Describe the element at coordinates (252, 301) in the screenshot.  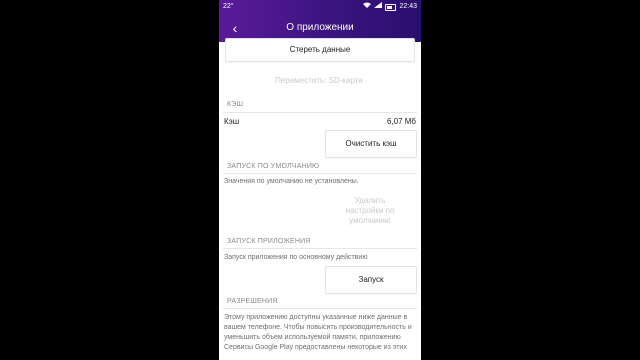
I see `permissions-section-title: РАЗРЕШЕНИЯ` at that location.